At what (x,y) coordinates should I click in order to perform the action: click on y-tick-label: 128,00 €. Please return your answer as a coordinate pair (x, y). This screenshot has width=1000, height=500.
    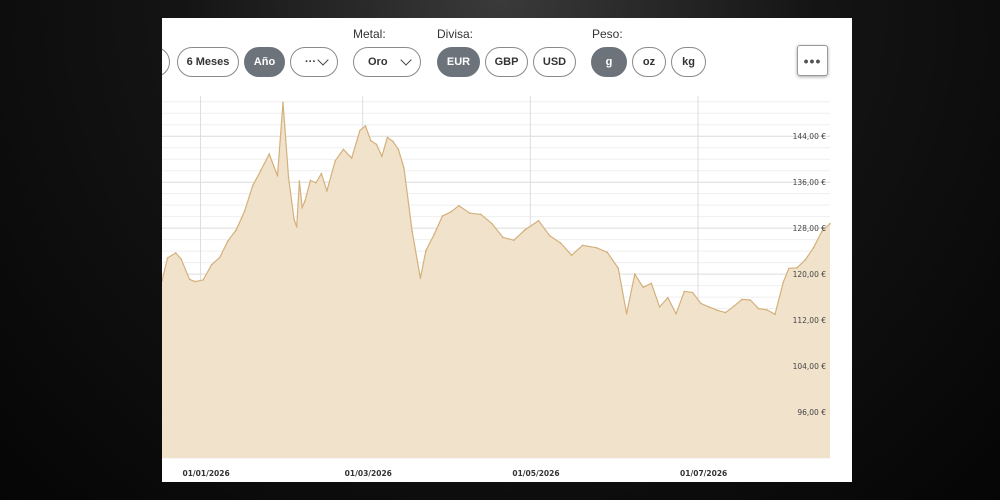
    Looking at the image, I should click on (810, 228).